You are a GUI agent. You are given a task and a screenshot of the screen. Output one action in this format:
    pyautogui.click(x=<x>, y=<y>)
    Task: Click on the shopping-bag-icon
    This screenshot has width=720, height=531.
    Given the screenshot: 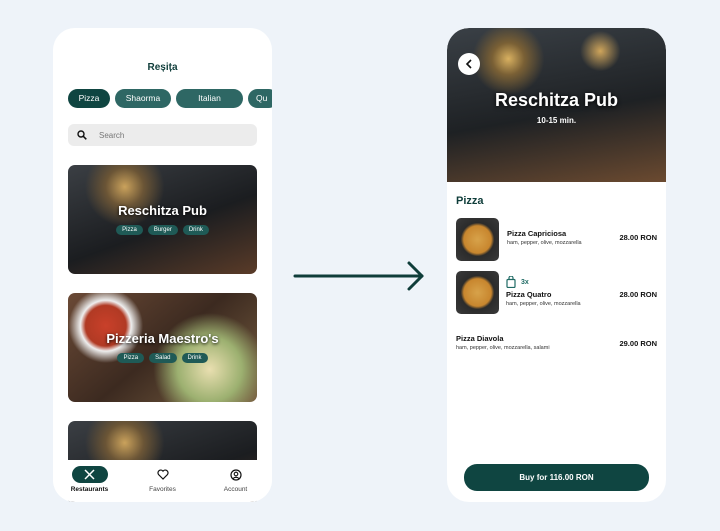 What is the action you would take?
    pyautogui.click(x=511, y=282)
    